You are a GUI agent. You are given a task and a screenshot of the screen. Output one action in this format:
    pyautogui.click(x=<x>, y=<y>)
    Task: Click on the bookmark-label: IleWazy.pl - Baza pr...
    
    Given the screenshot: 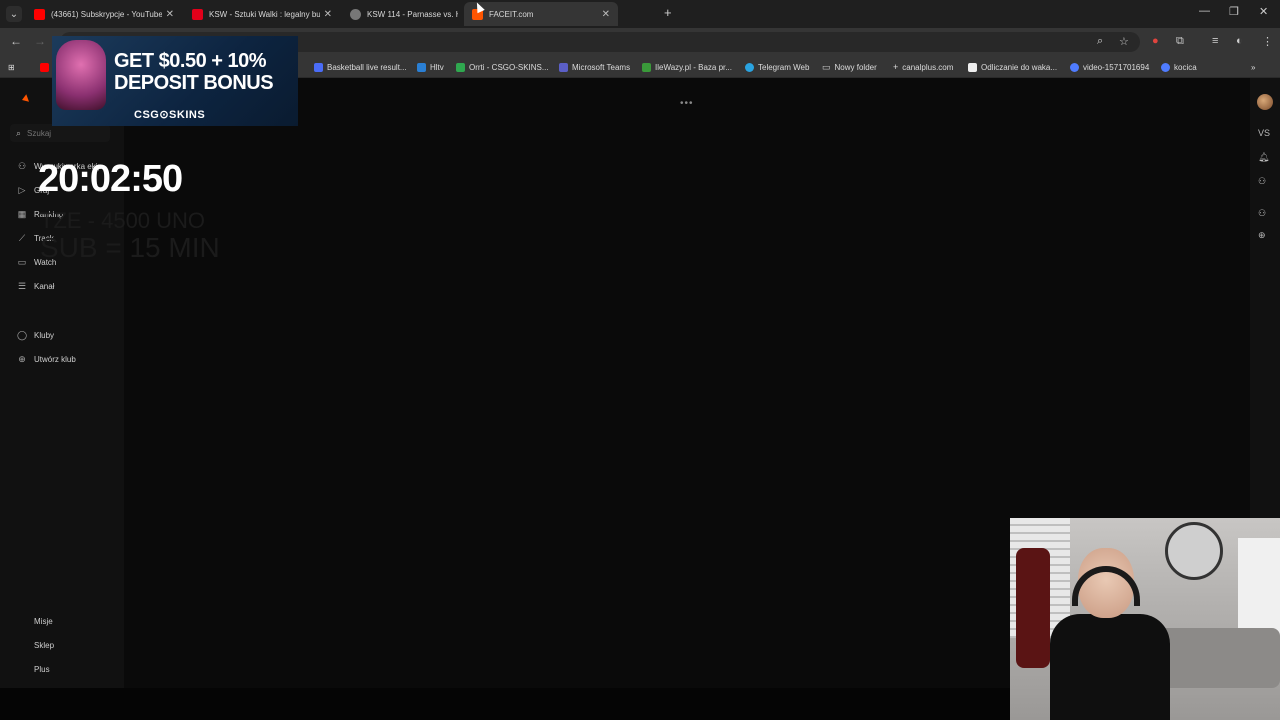 What is the action you would take?
    pyautogui.click(x=693, y=67)
    